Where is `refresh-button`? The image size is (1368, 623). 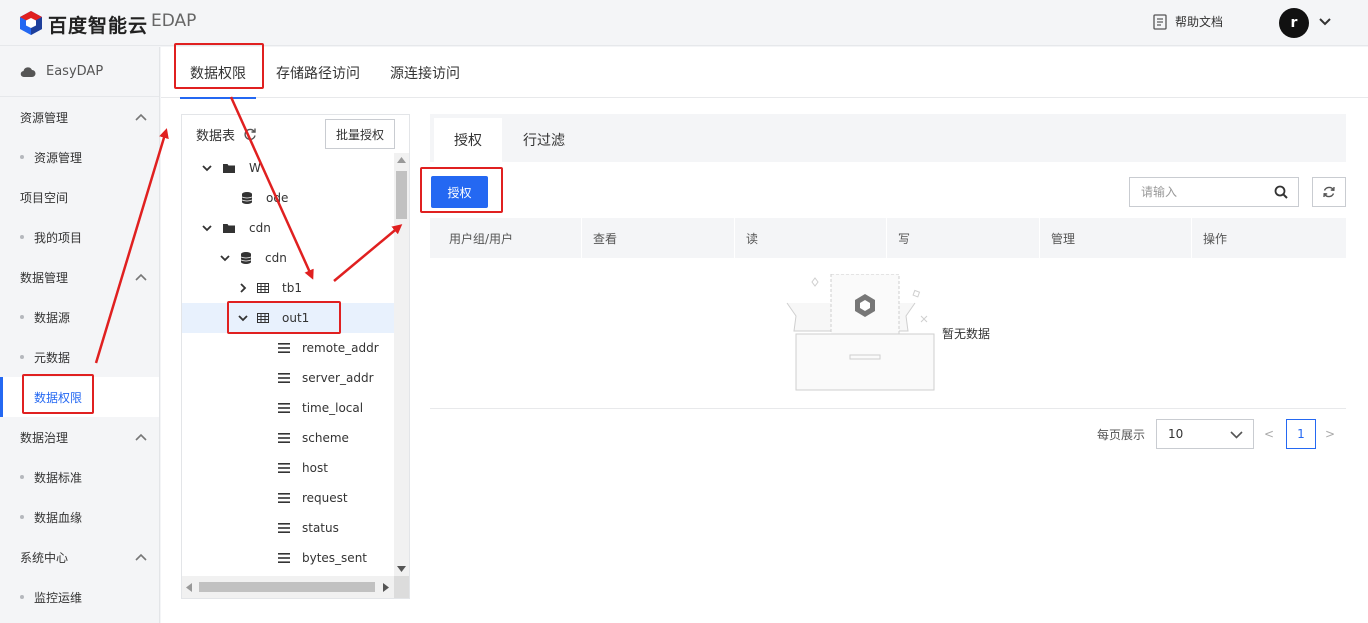 refresh-button is located at coordinates (1329, 192).